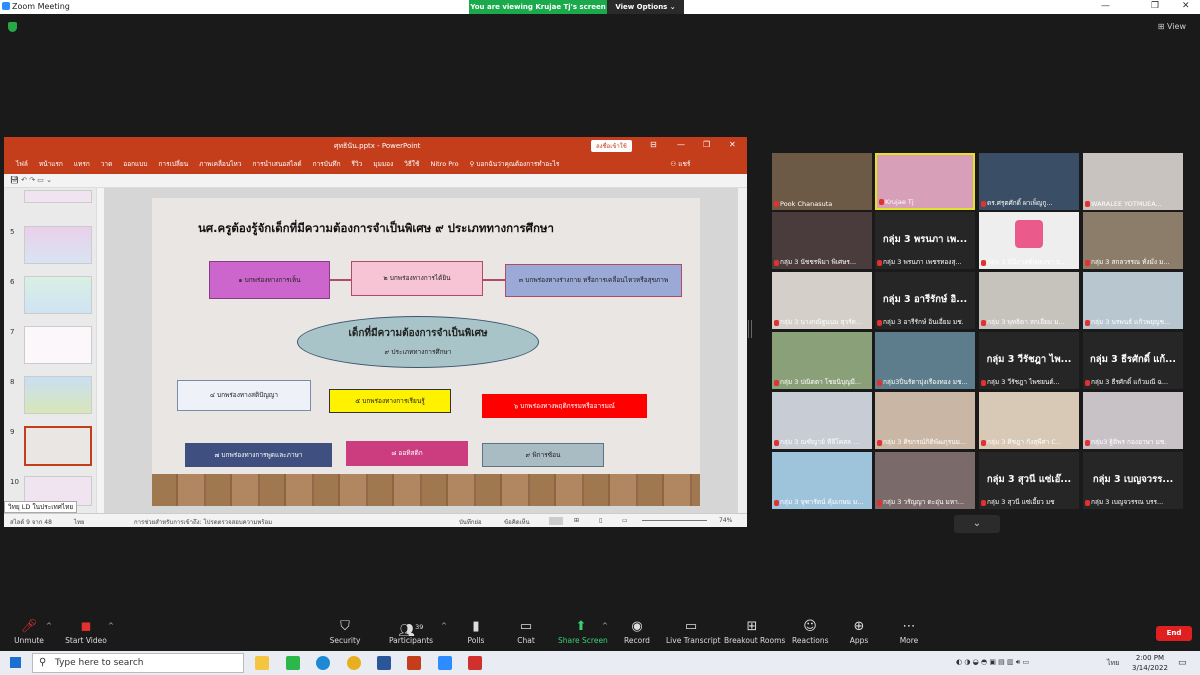 Image resolution: width=1200 pixels, height=675 pixels. Describe the element at coordinates (859, 631) in the screenshot. I see `apps-button: ⊕ Apps` at that location.